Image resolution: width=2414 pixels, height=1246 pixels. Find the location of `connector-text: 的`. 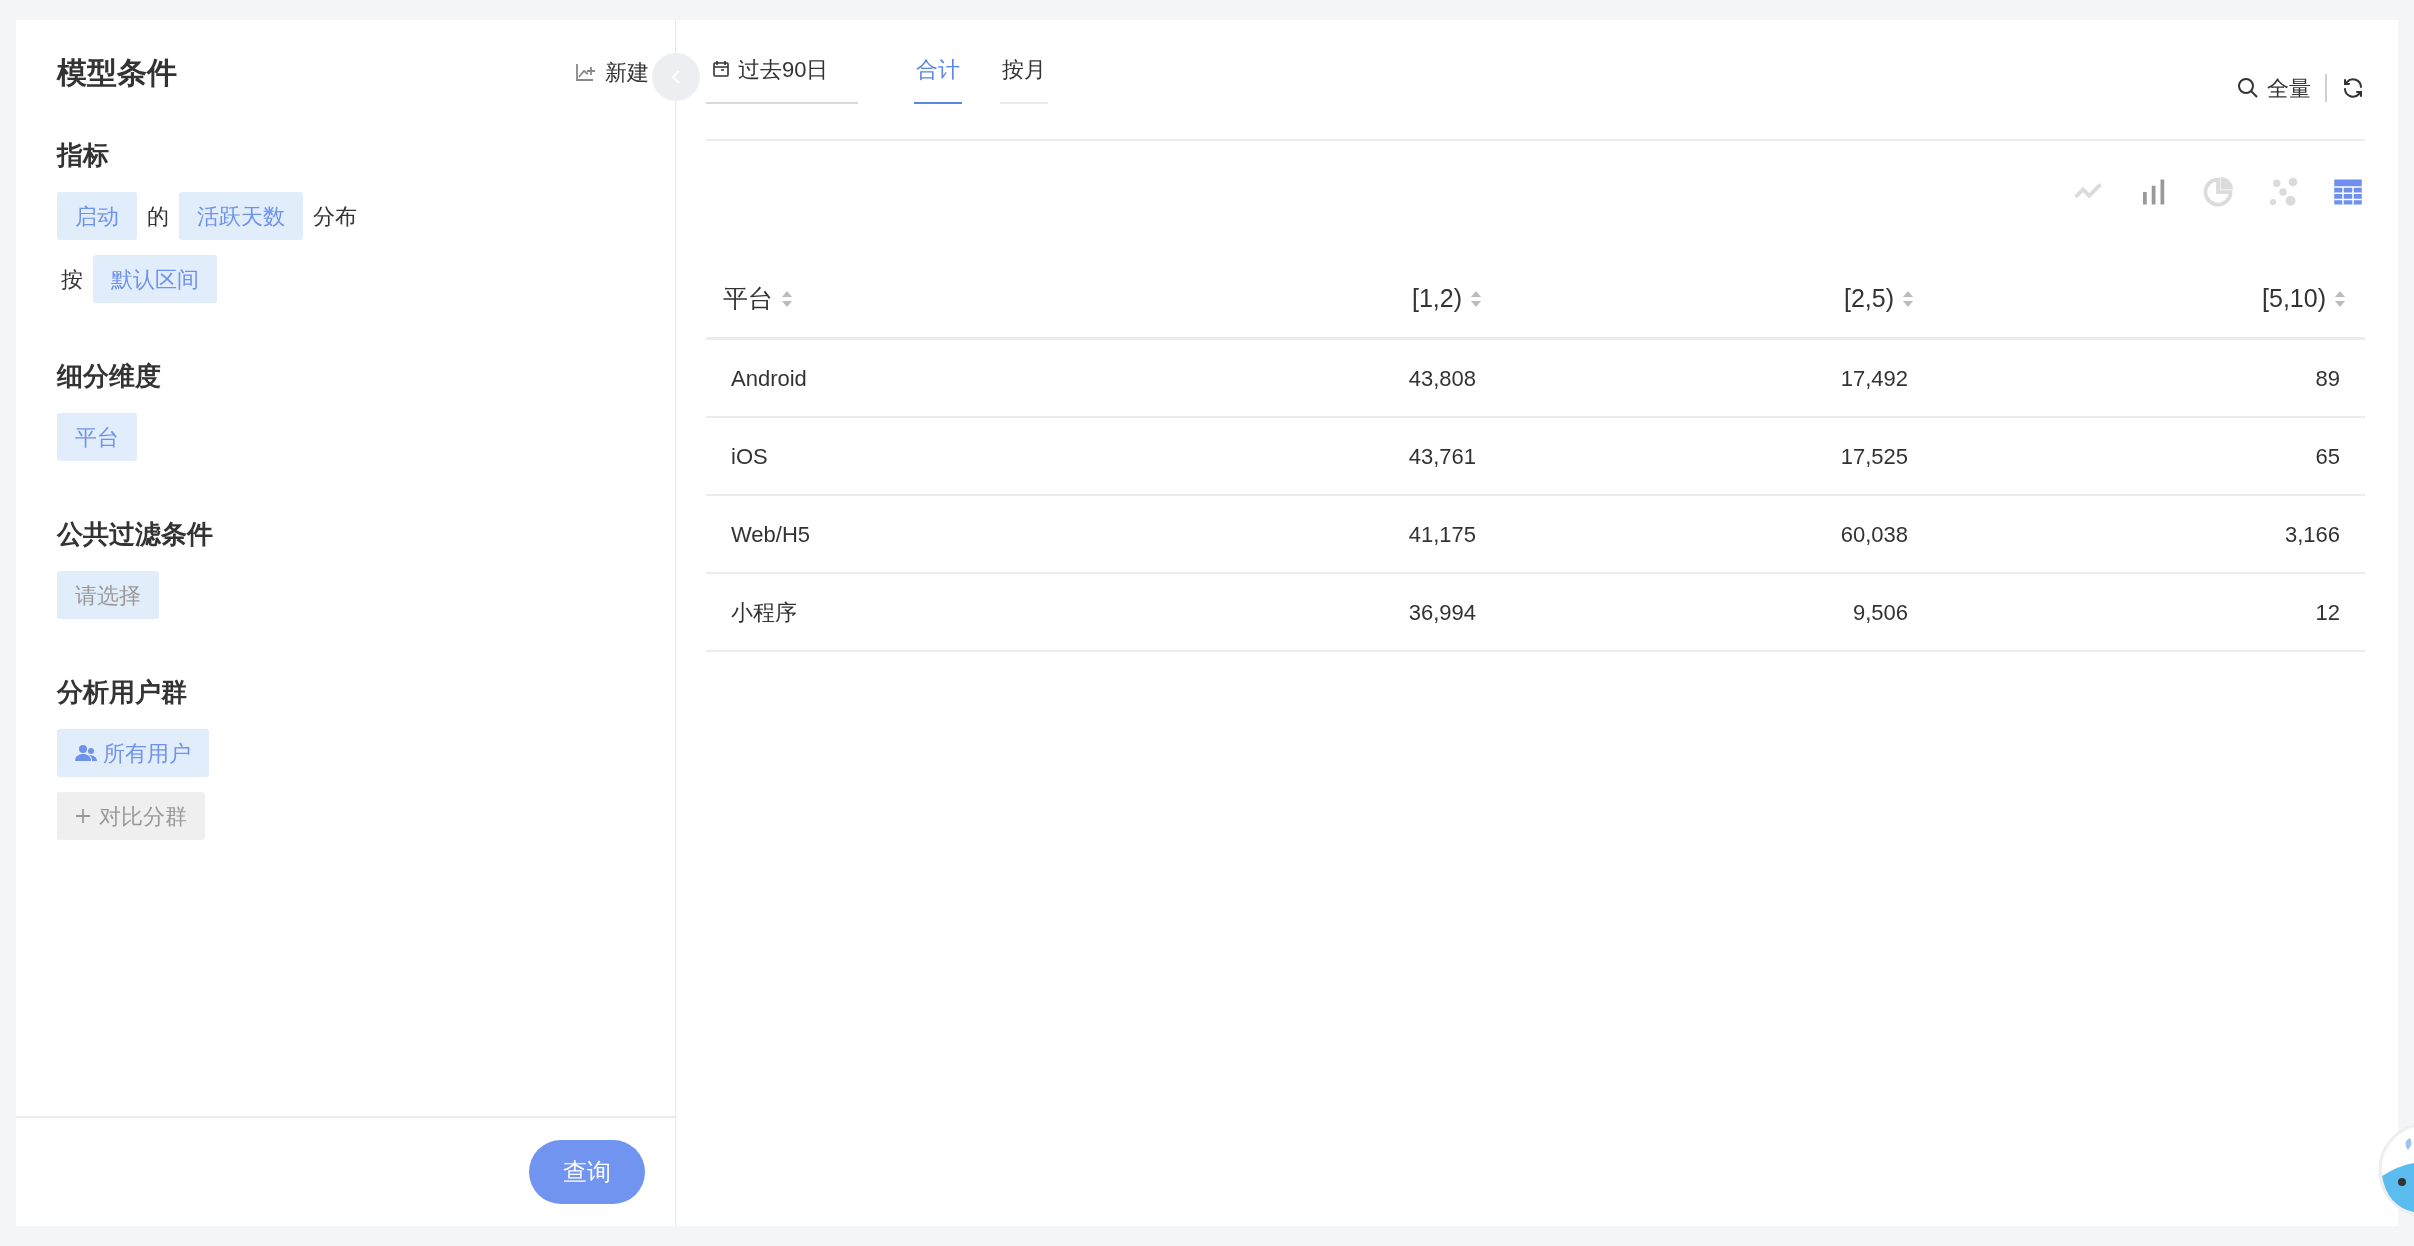

connector-text: 的 is located at coordinates (158, 216).